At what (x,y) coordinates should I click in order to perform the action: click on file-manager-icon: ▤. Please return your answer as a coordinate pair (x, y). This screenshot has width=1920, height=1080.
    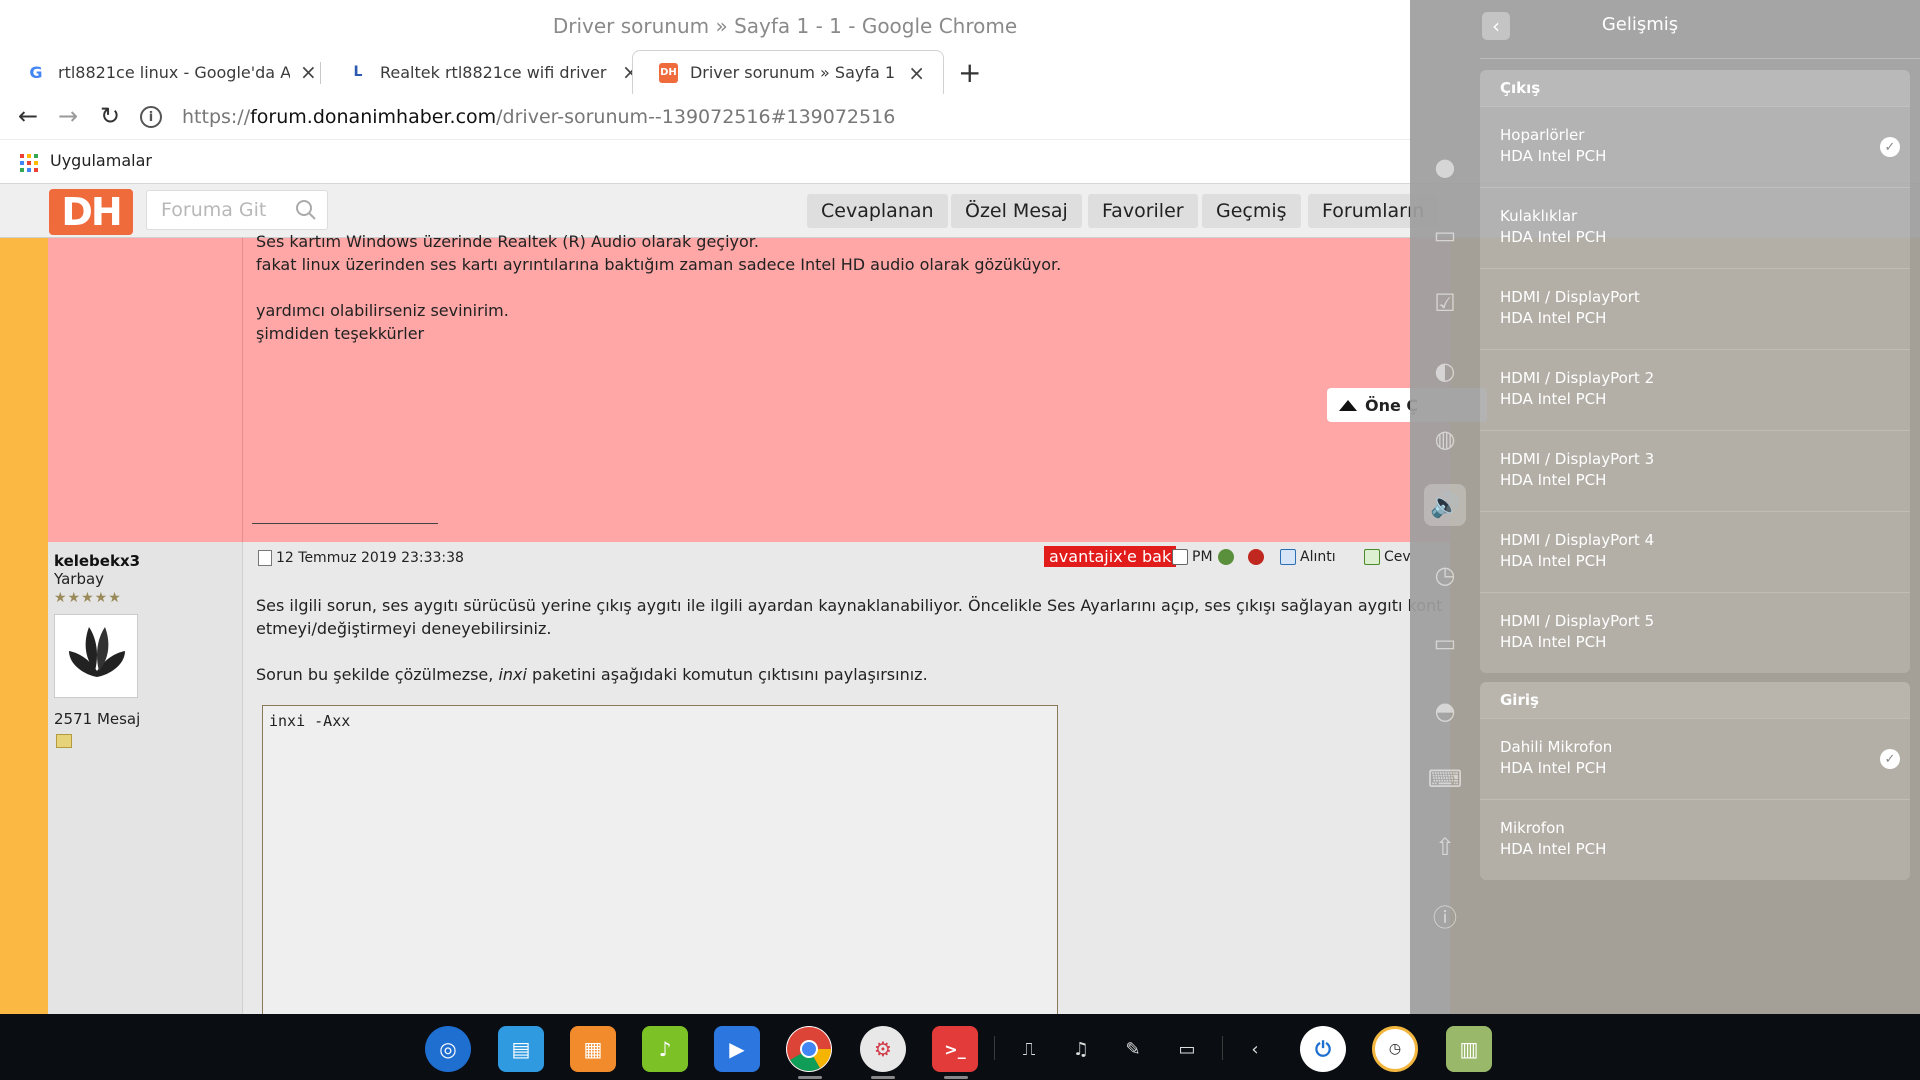
    Looking at the image, I should click on (521, 1049).